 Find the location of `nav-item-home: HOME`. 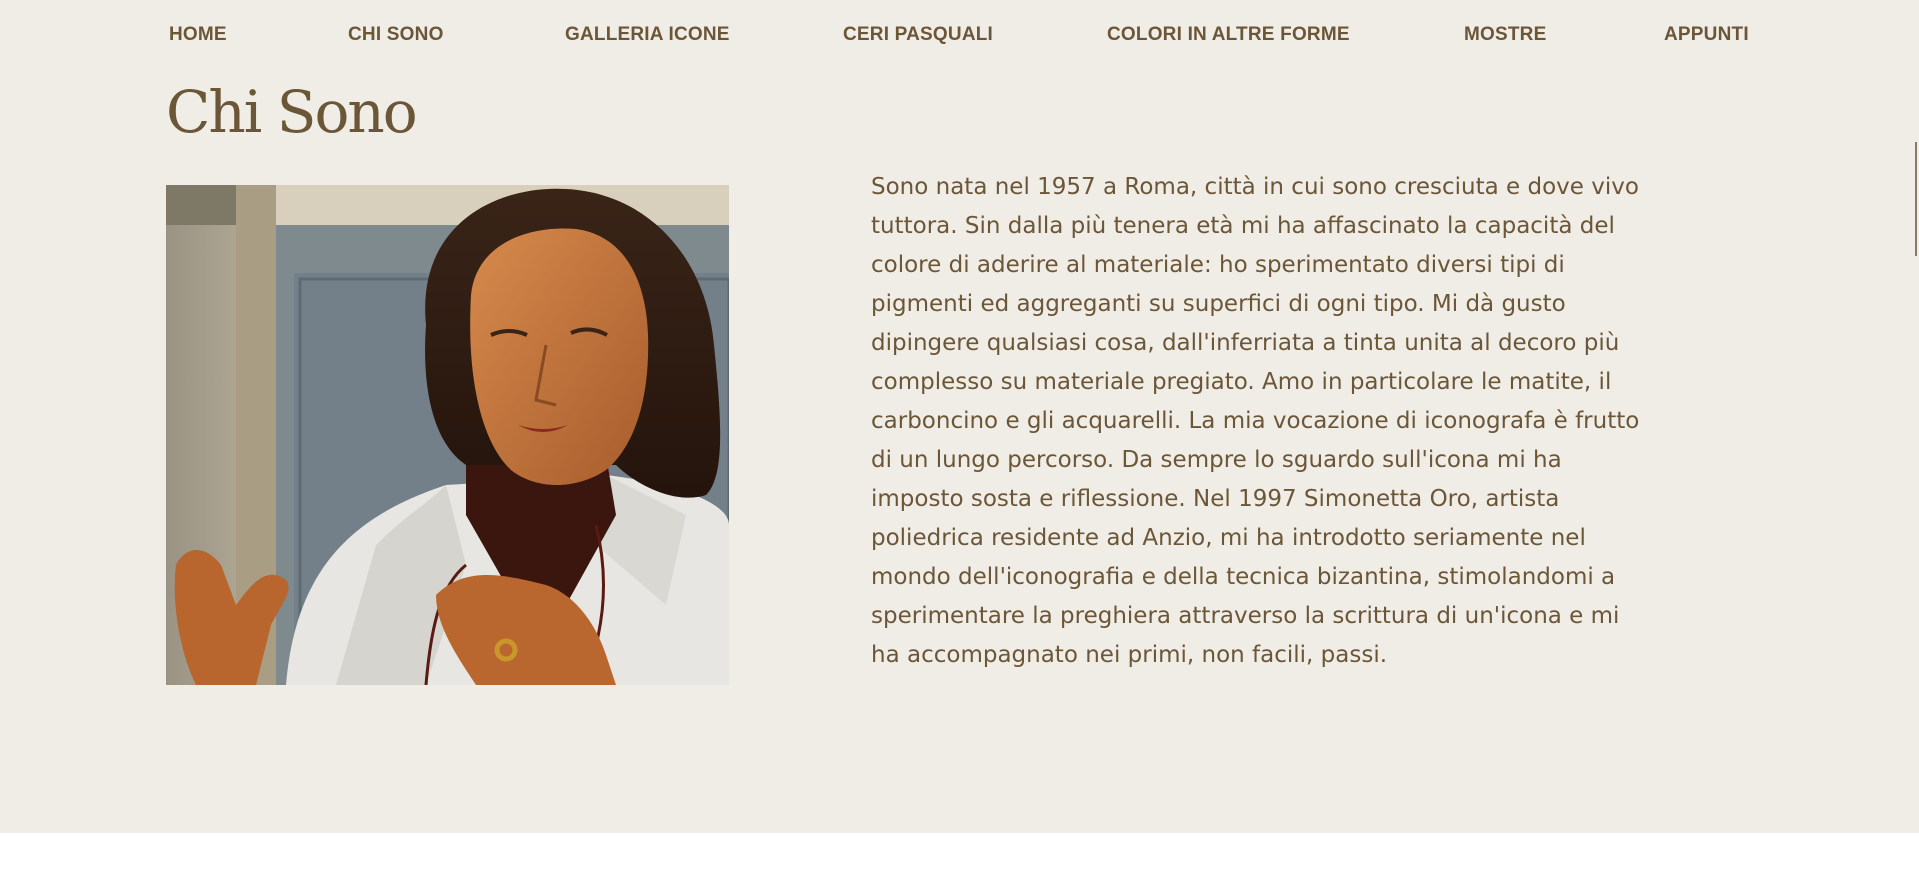

nav-item-home: HOME is located at coordinates (198, 35).